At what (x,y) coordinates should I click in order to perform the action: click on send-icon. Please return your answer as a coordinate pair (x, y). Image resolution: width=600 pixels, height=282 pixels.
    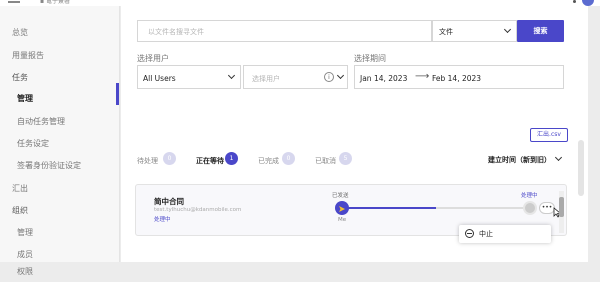
    Looking at the image, I should click on (342, 209).